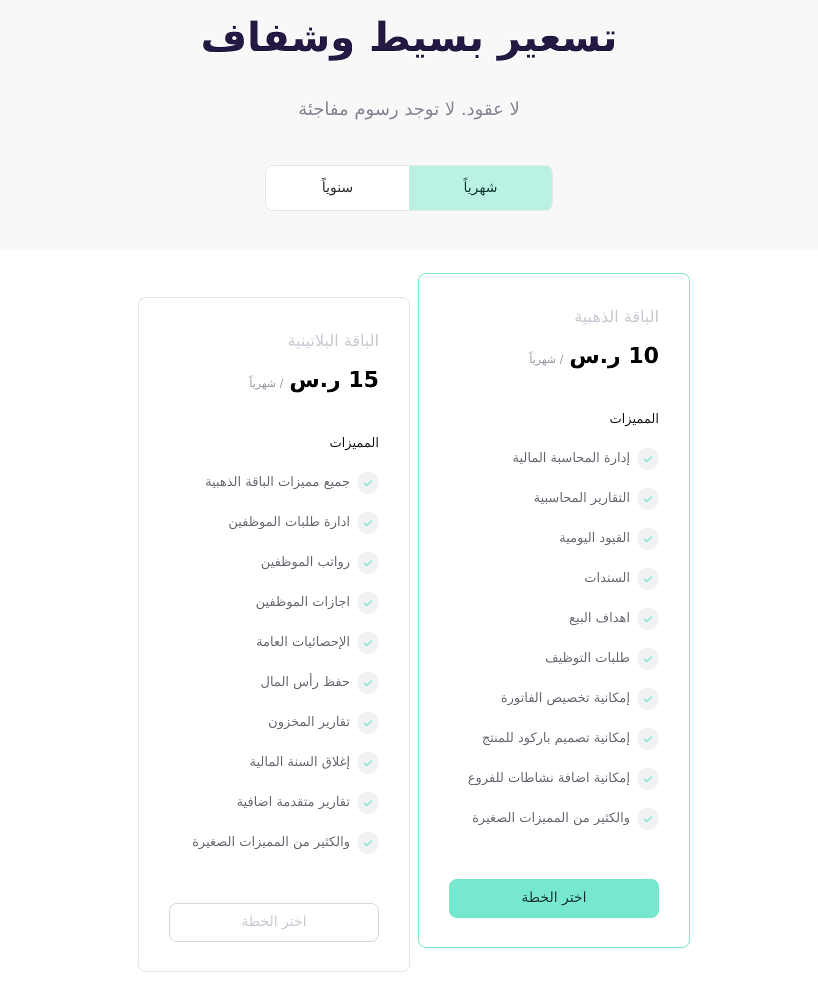 The image size is (818, 984). I want to click on feature-text: السندات, so click(607, 579).